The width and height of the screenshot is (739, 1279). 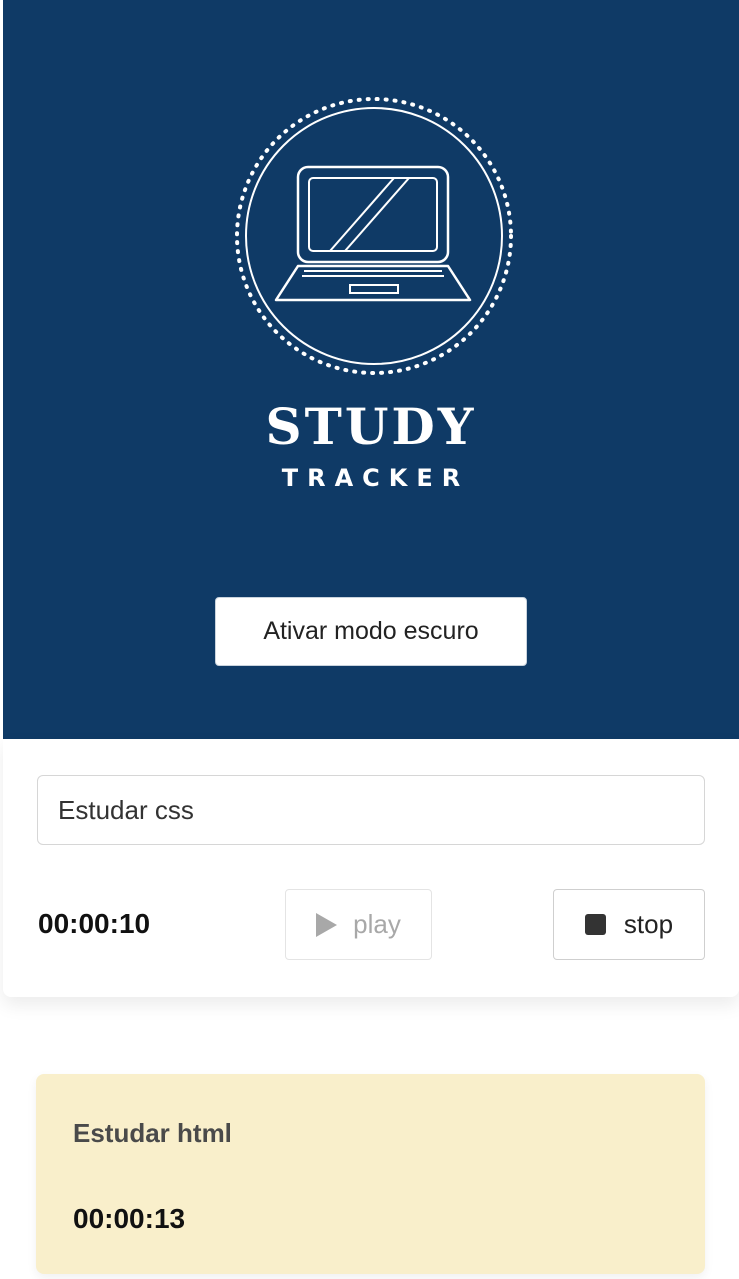 What do you see at coordinates (375, 478) in the screenshot?
I see `logo-subtitle: TRACKER` at bounding box center [375, 478].